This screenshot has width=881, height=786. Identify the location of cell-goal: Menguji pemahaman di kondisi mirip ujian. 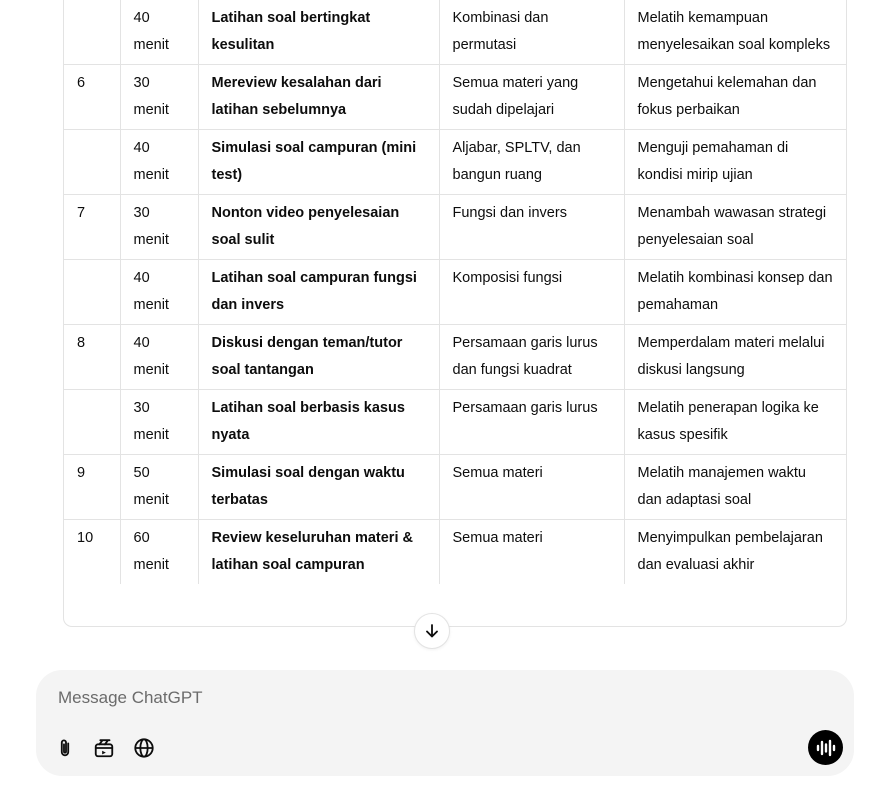
(735, 162).